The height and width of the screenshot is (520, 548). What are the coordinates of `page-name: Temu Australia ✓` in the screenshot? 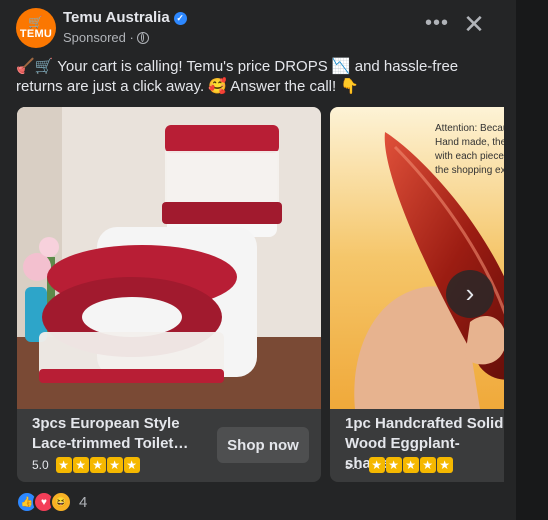 It's located at (125, 17).